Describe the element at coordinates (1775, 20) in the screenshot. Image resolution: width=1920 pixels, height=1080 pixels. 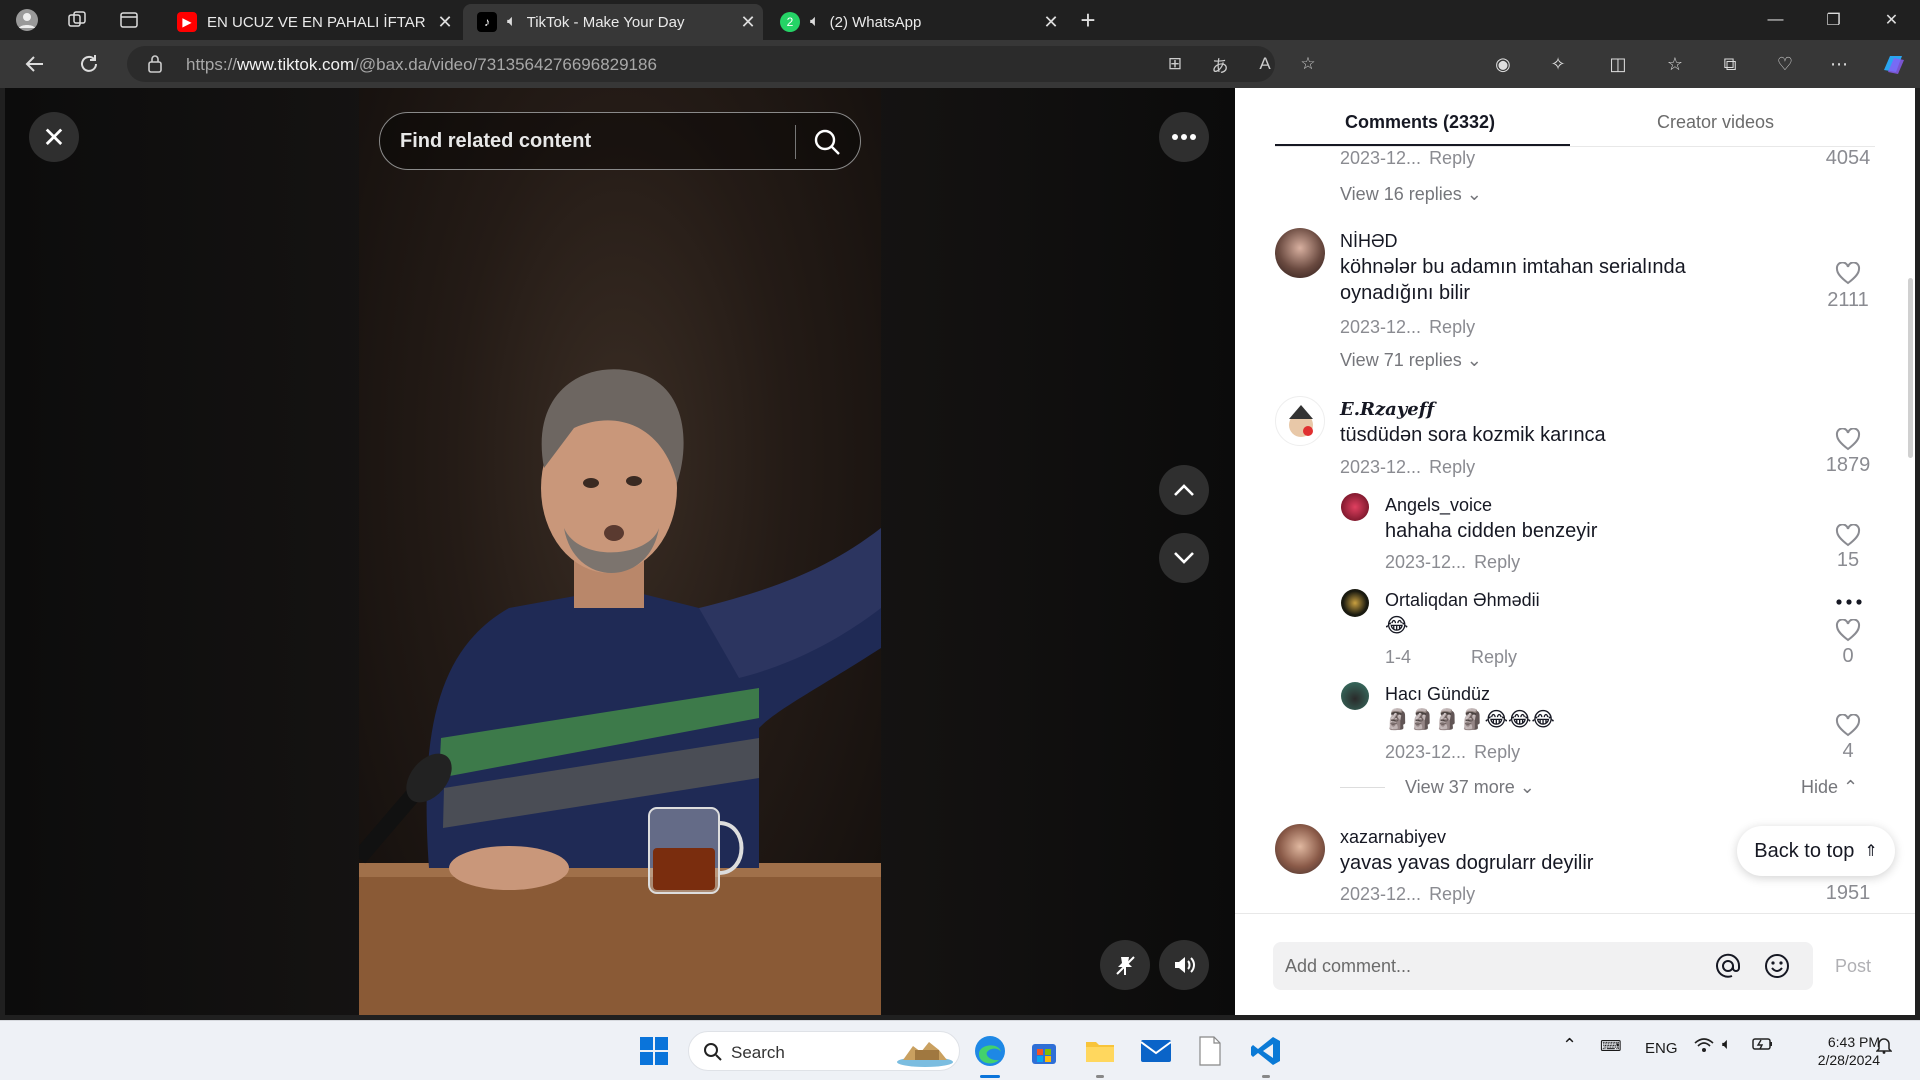
I see `minimize-icon: —` at that location.